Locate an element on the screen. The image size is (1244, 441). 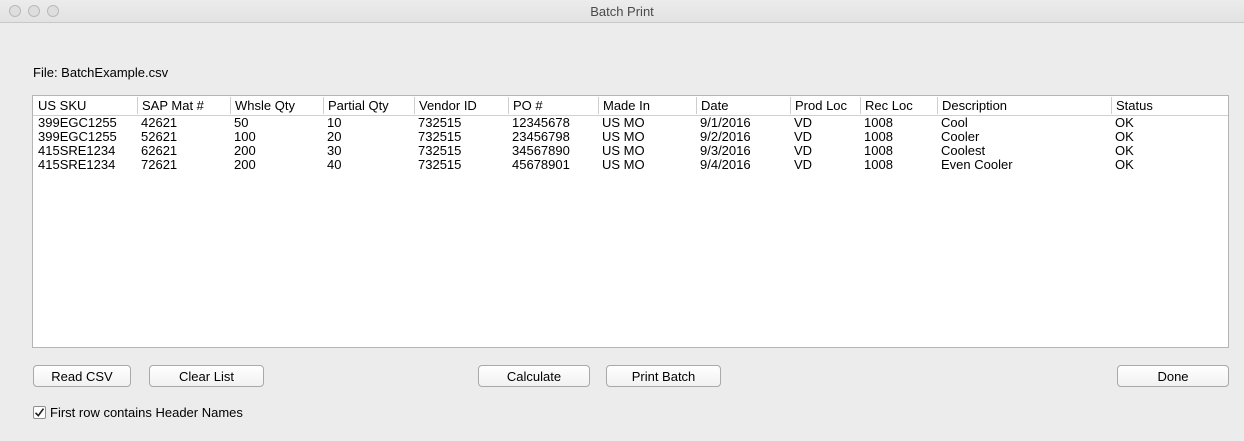
table-cell: 100 is located at coordinates (245, 136).